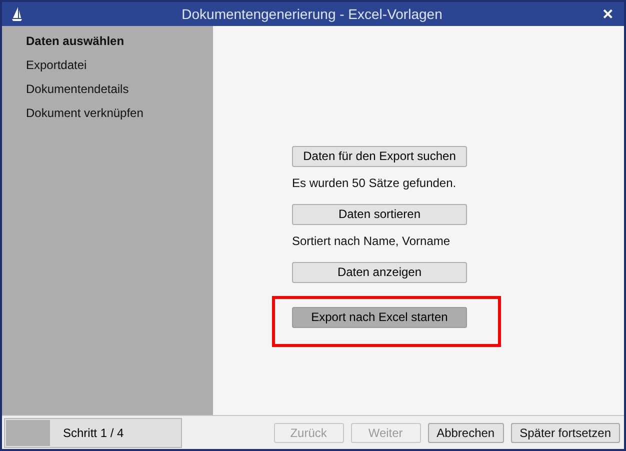 The image size is (626, 451). What do you see at coordinates (379, 214) in the screenshot?
I see `action-button: Daten sortieren` at bounding box center [379, 214].